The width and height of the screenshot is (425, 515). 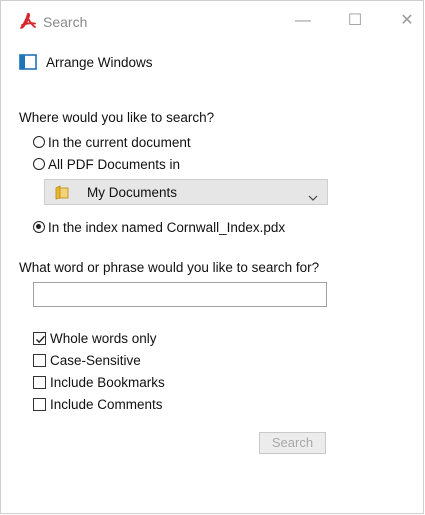 I want to click on close-button: ✕, so click(x=407, y=21).